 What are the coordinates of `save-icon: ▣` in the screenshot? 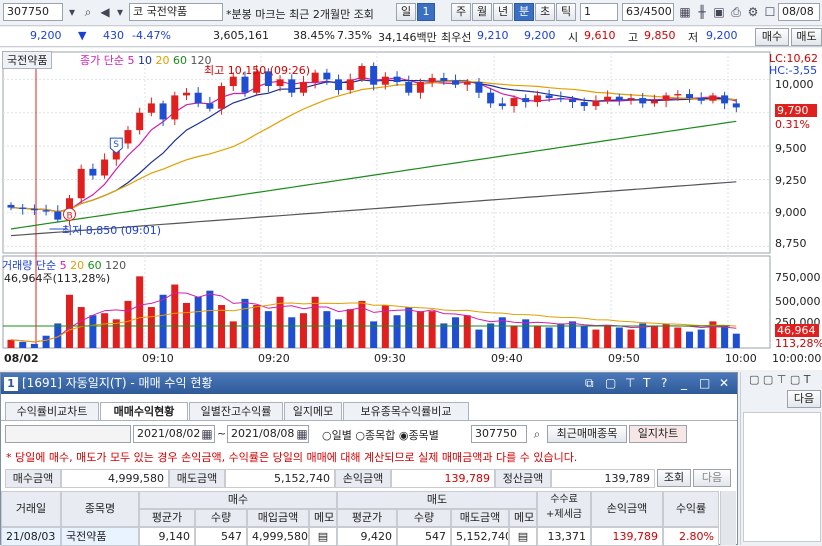 It's located at (719, 12).